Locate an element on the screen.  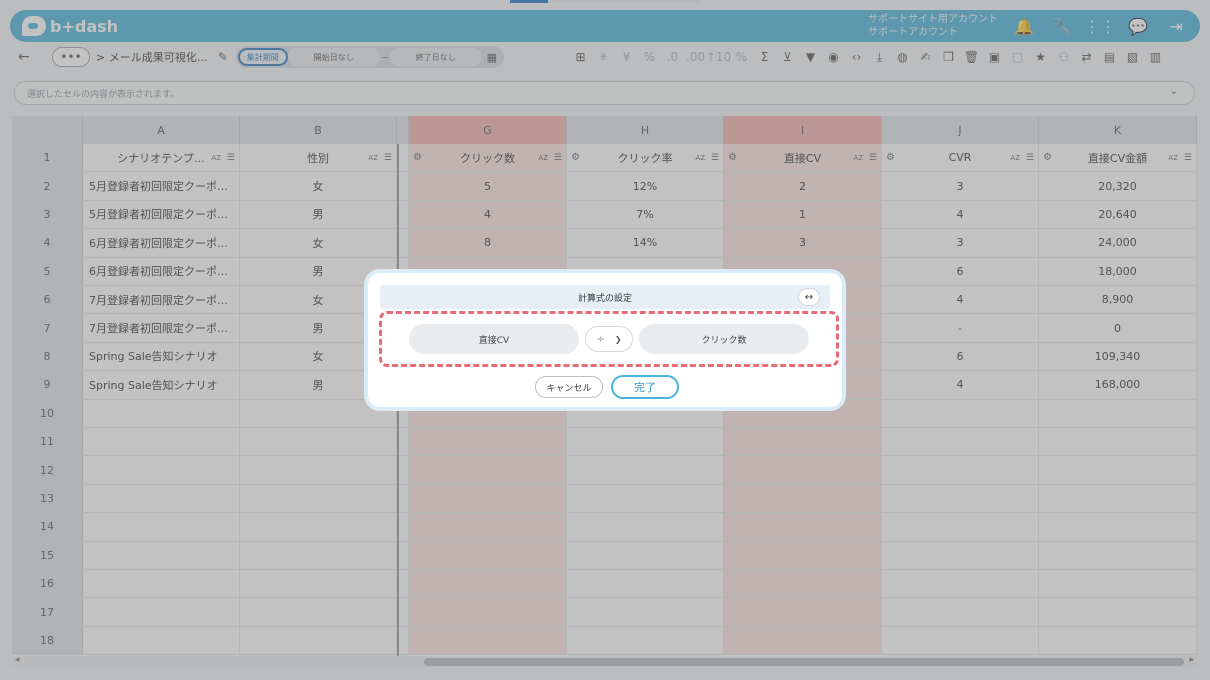
dialog-title: 計算式の設定 is located at coordinates (604, 298).